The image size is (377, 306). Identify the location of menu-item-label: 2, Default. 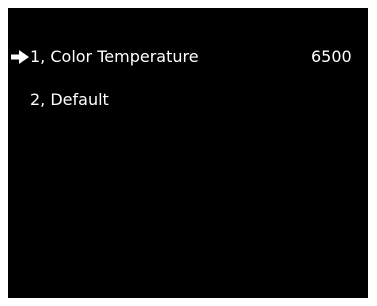
(69, 99).